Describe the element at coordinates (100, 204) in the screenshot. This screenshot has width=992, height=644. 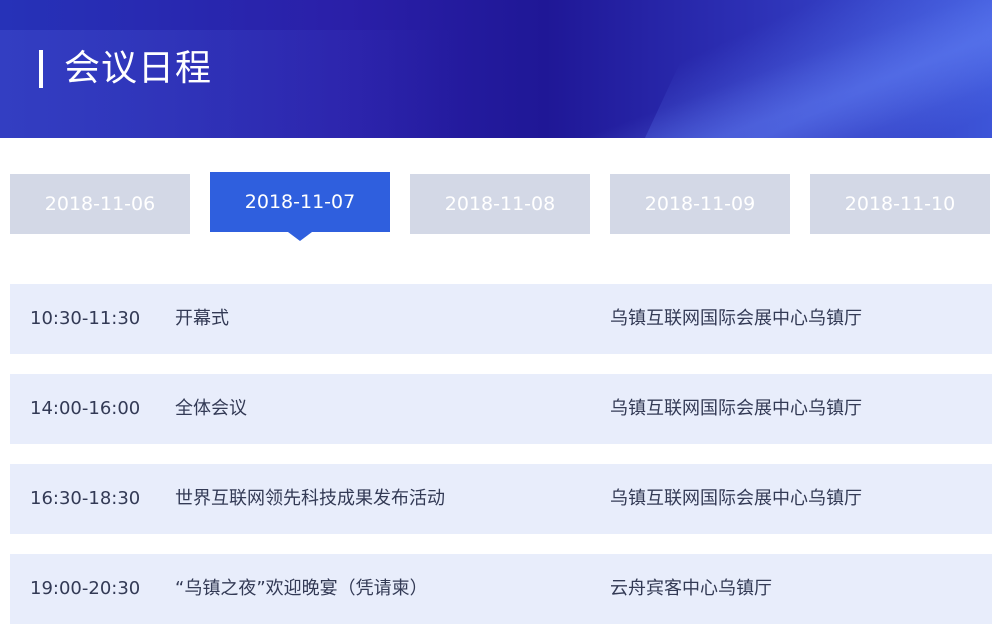
I see `tab-2018-11-06: 2018-11-06` at that location.